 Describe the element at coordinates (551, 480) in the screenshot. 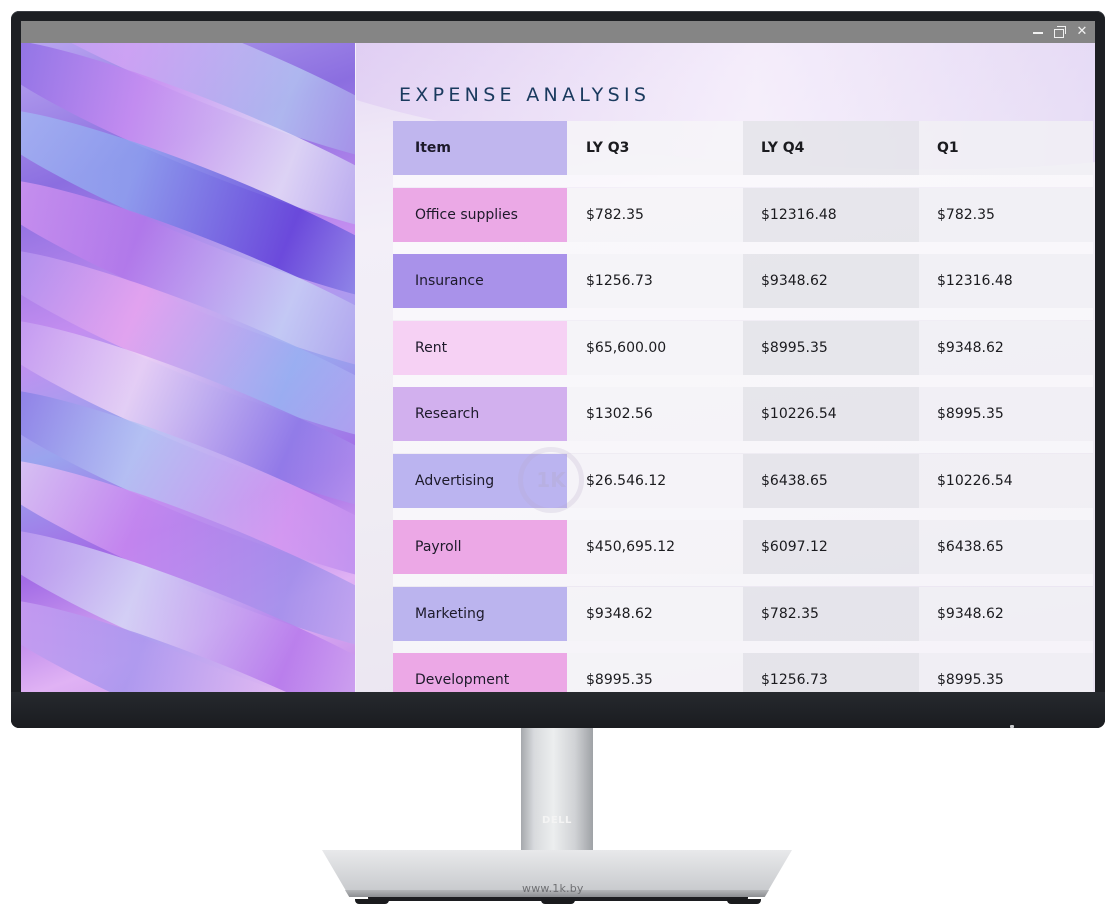

I see `watermark-logo: 1K` at that location.